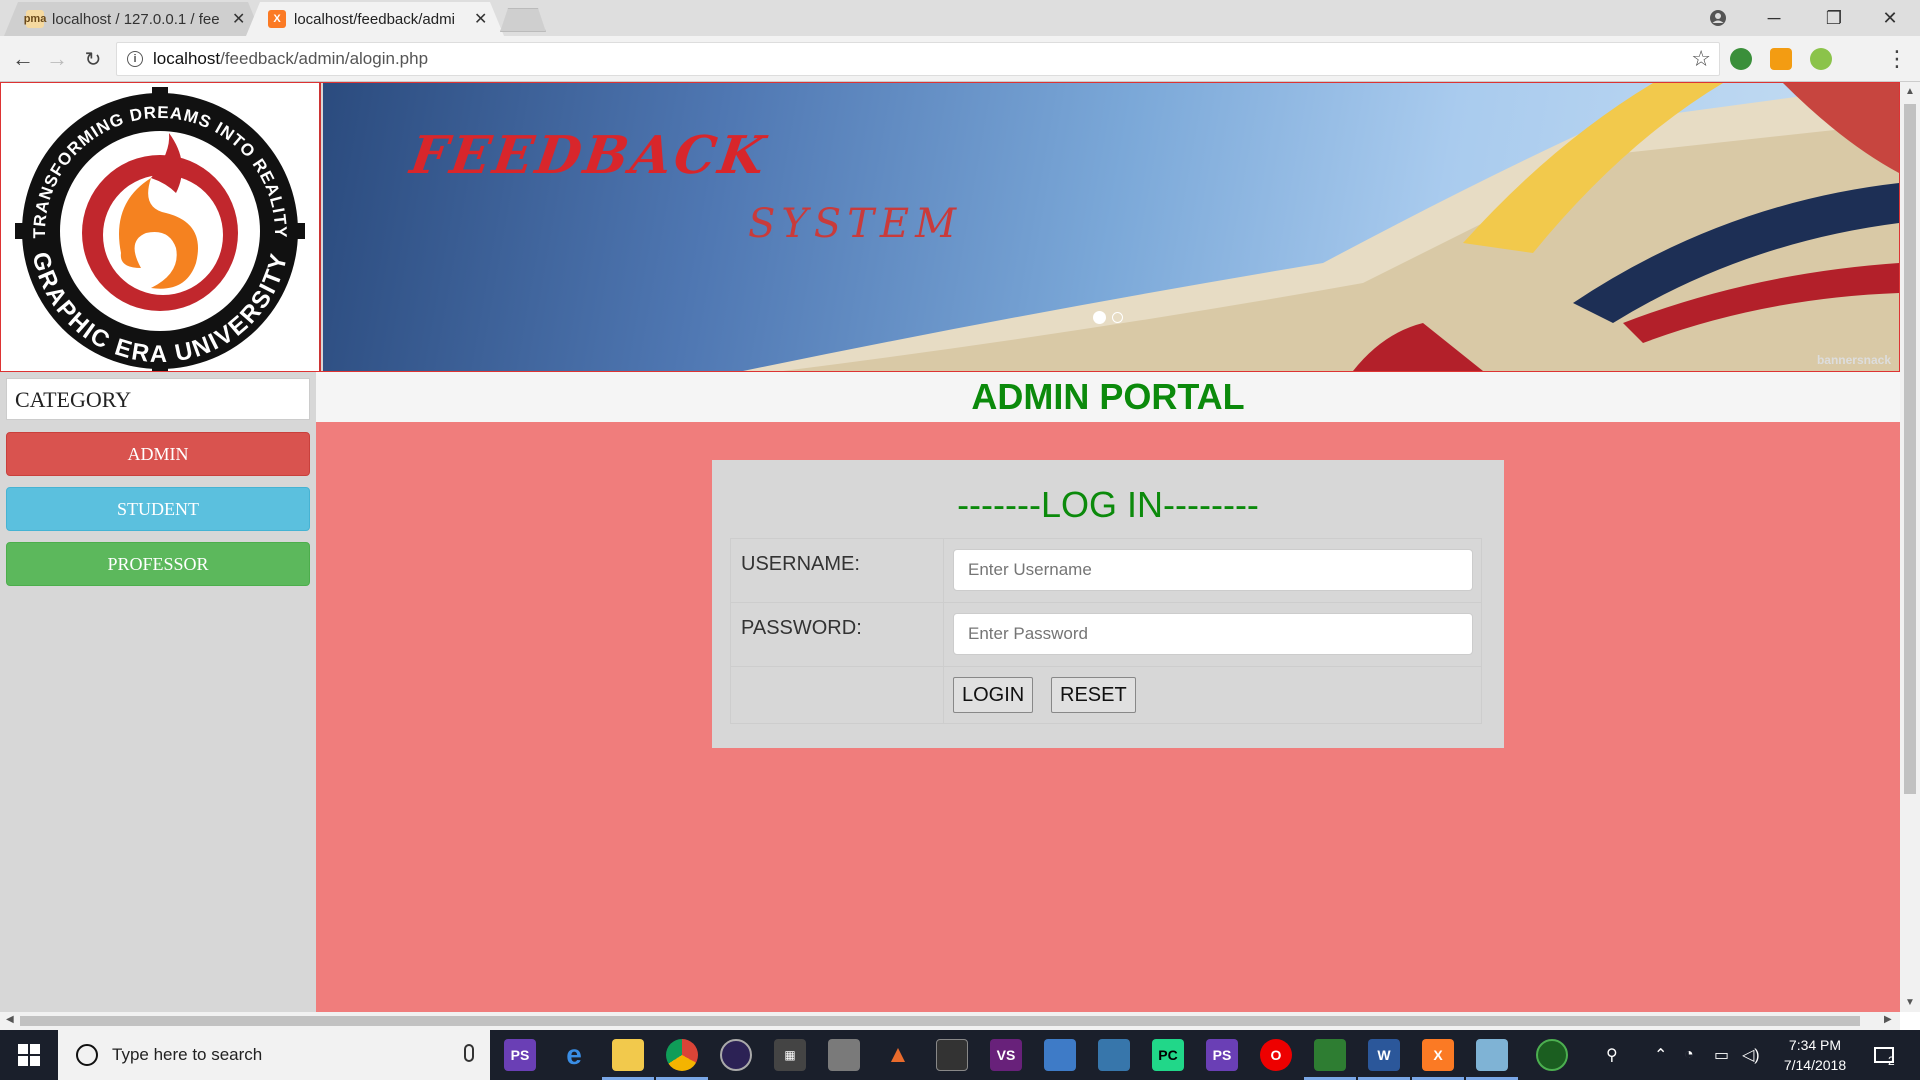 The height and width of the screenshot is (1080, 1920). Describe the element at coordinates (1060, 1055) in the screenshot. I see `photos-icon` at that location.